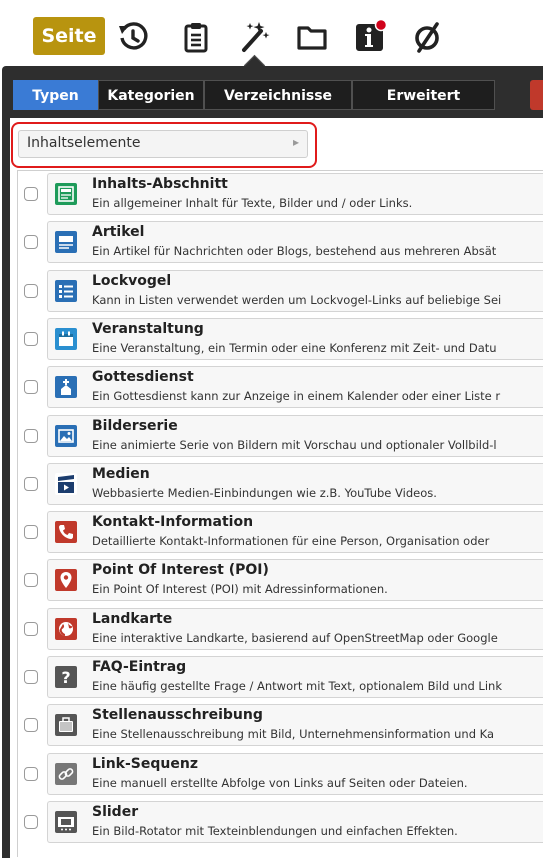 Image resolution: width=543 pixels, height=858 pixels. I want to click on link-icon, so click(66, 773).